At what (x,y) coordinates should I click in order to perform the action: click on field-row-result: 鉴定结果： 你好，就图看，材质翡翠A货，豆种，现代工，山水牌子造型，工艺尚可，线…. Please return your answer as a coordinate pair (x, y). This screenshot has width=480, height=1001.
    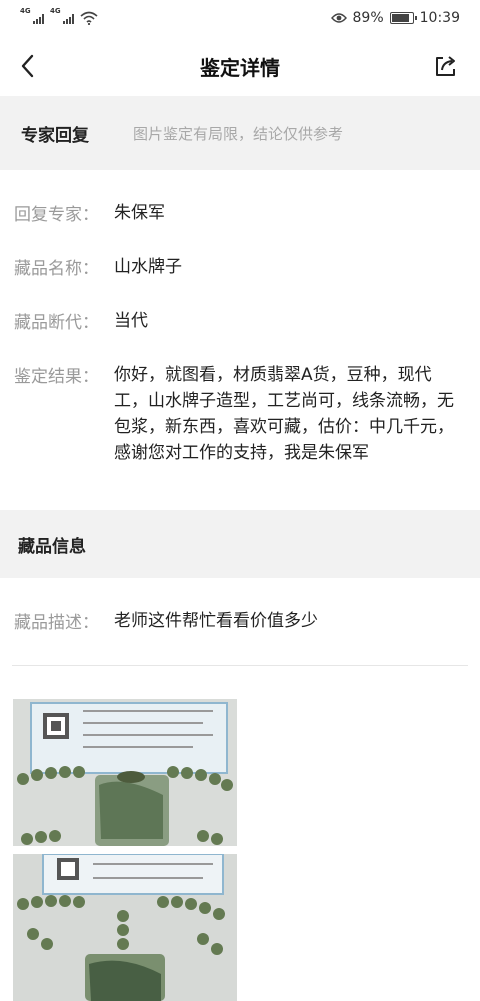
    Looking at the image, I should click on (240, 414).